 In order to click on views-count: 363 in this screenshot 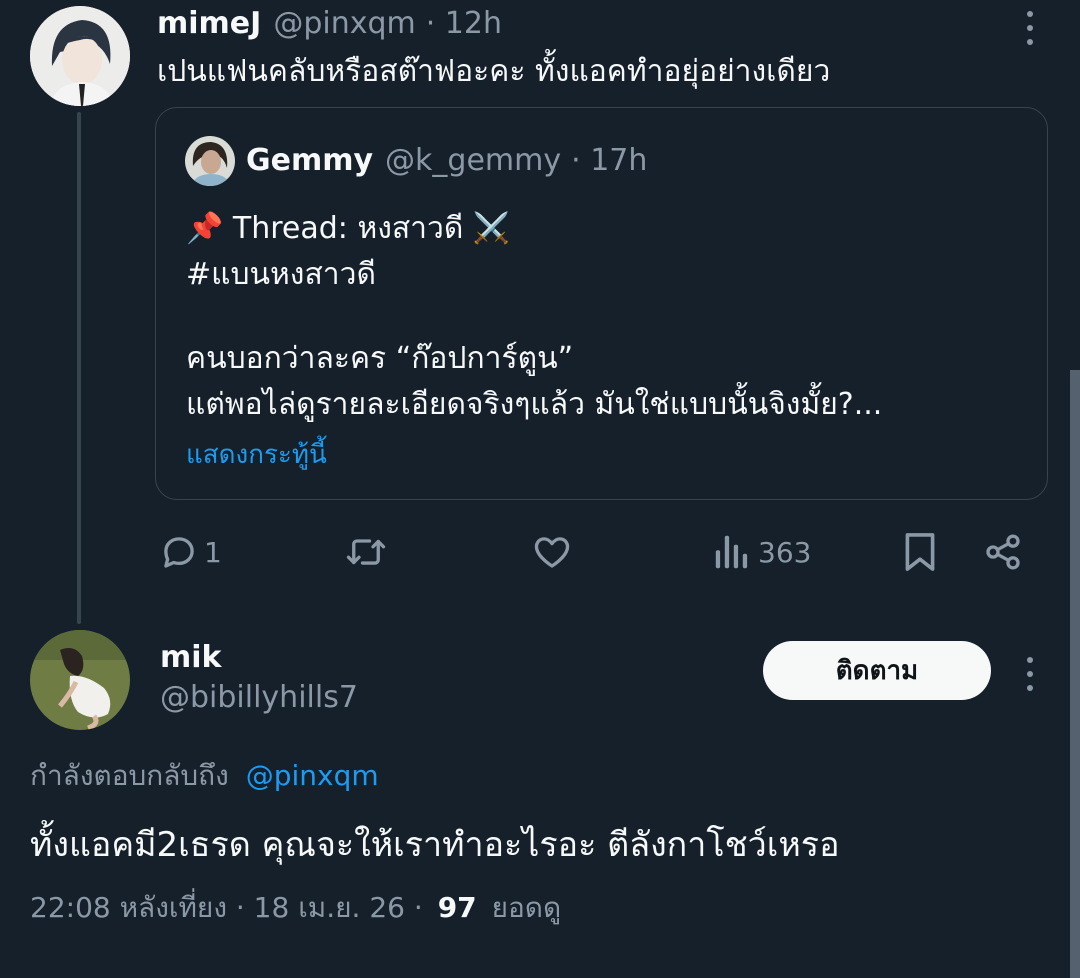, I will do `click(785, 552)`.